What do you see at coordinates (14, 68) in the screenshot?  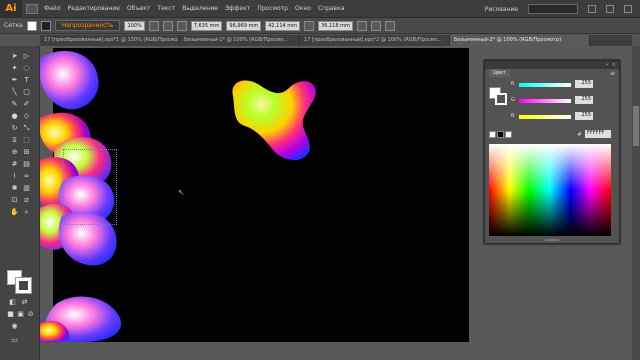 I see `magic-wand-tool-icon: ✦` at bounding box center [14, 68].